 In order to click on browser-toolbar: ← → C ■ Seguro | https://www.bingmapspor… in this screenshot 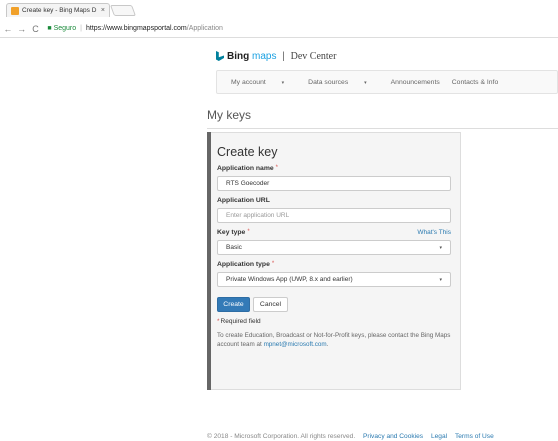, I will do `click(279, 29)`.